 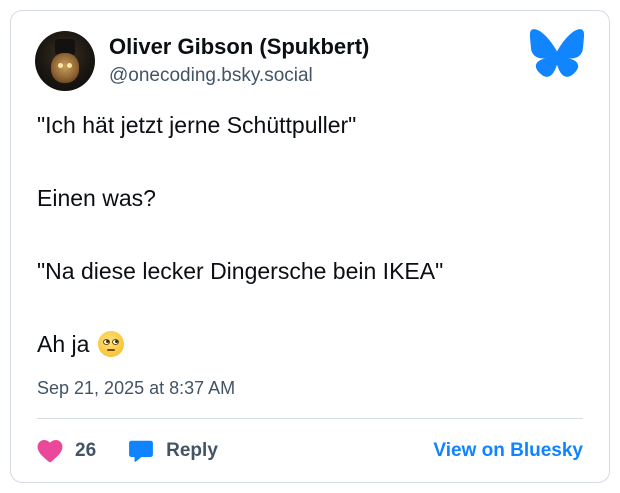 What do you see at coordinates (310, 418) in the screenshot?
I see `divider` at bounding box center [310, 418].